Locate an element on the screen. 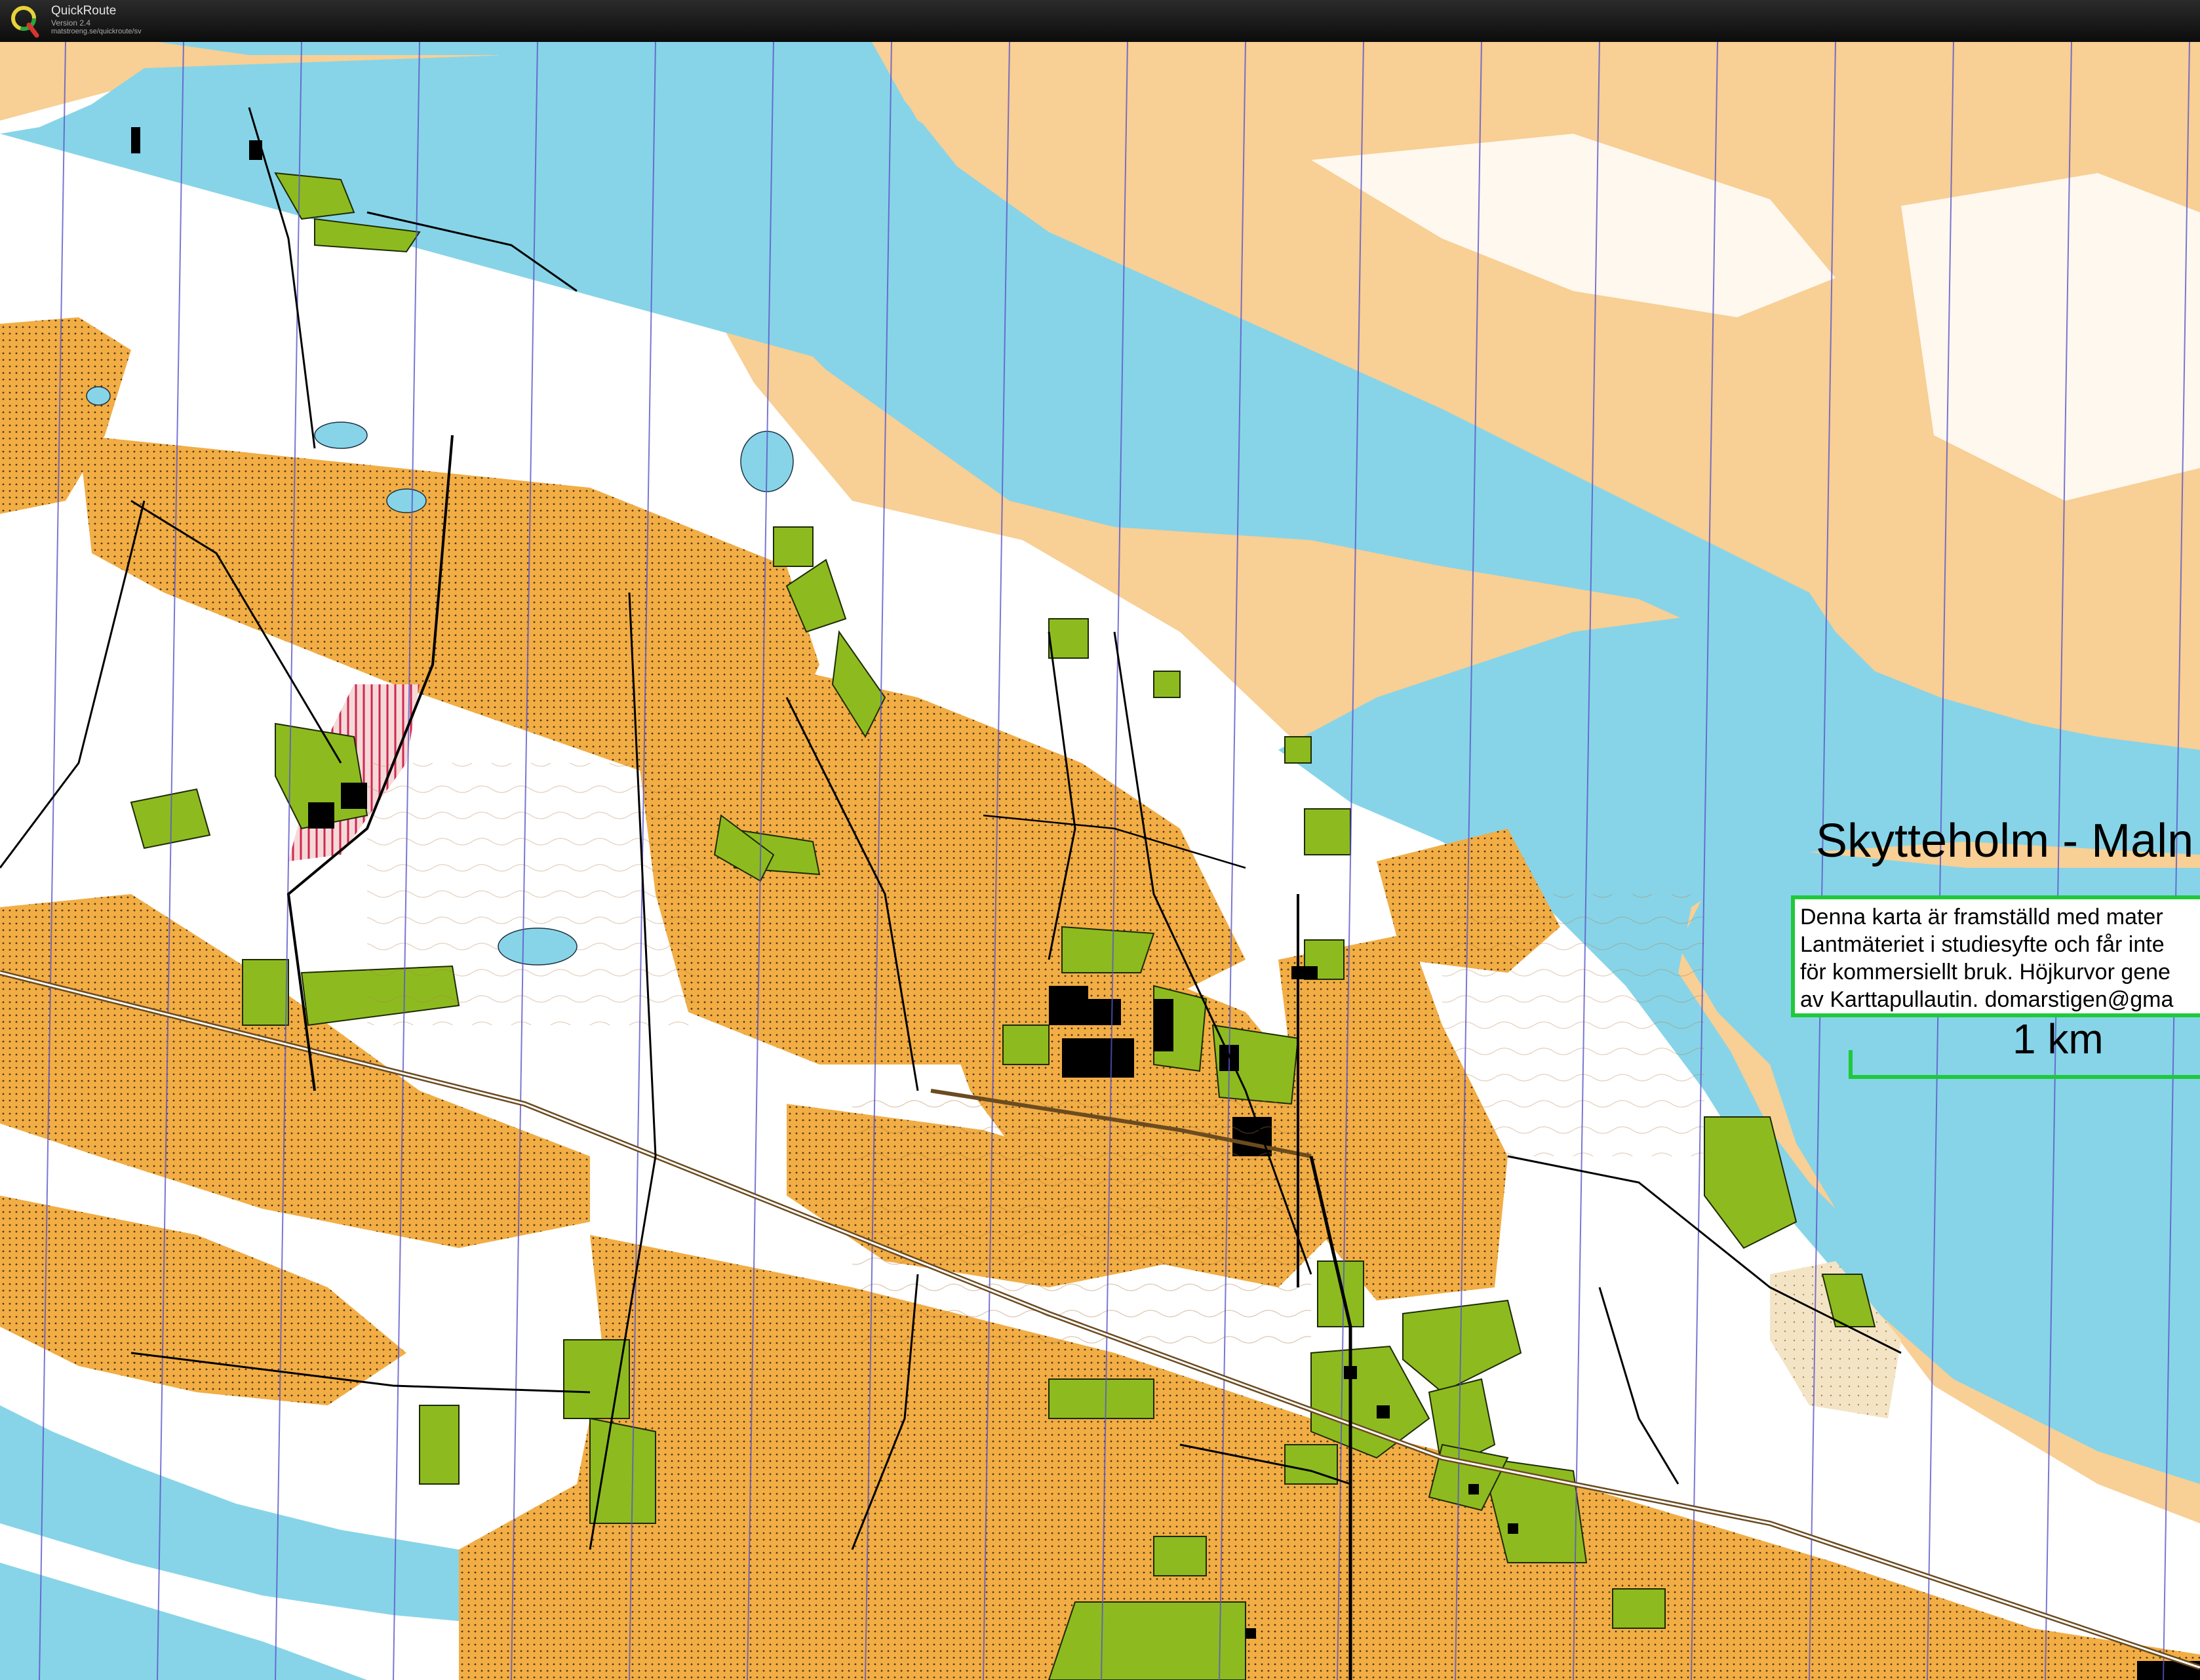  app-url: matstroeng.se/quickroute/sv is located at coordinates (96, 31).